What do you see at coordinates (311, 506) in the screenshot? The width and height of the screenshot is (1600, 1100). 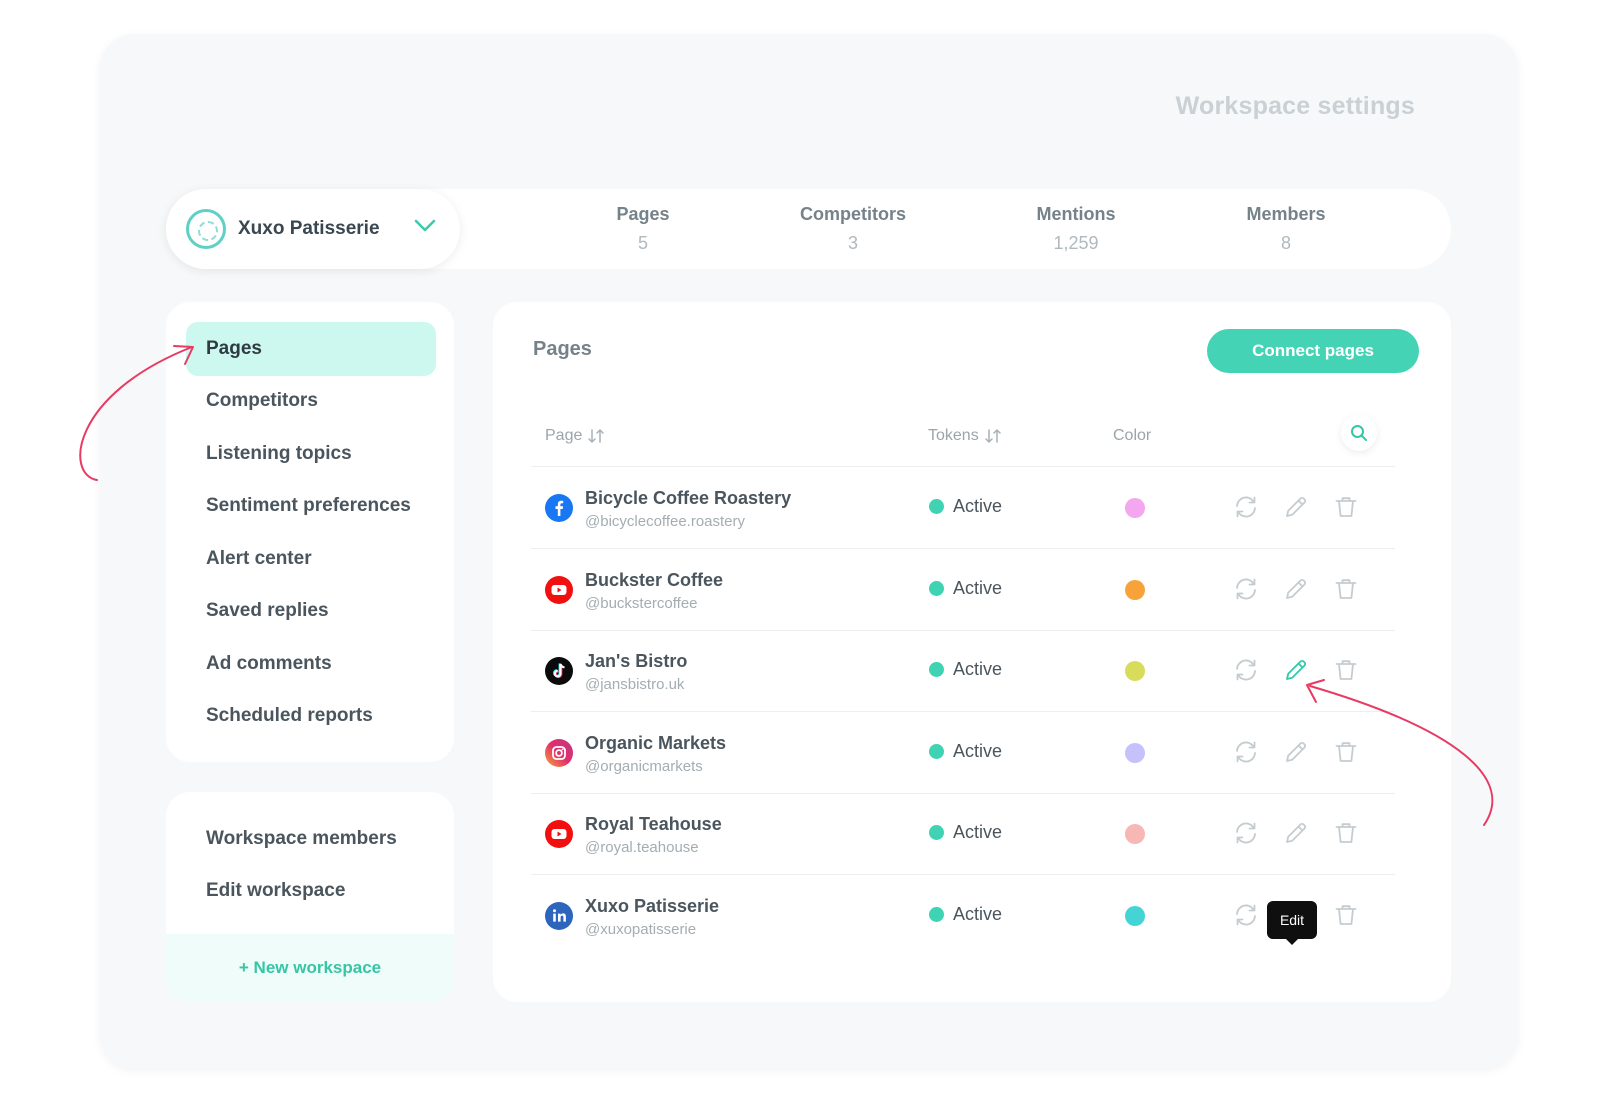 I see `menu-item-sentiment-preferences: Sentiment preferences` at bounding box center [311, 506].